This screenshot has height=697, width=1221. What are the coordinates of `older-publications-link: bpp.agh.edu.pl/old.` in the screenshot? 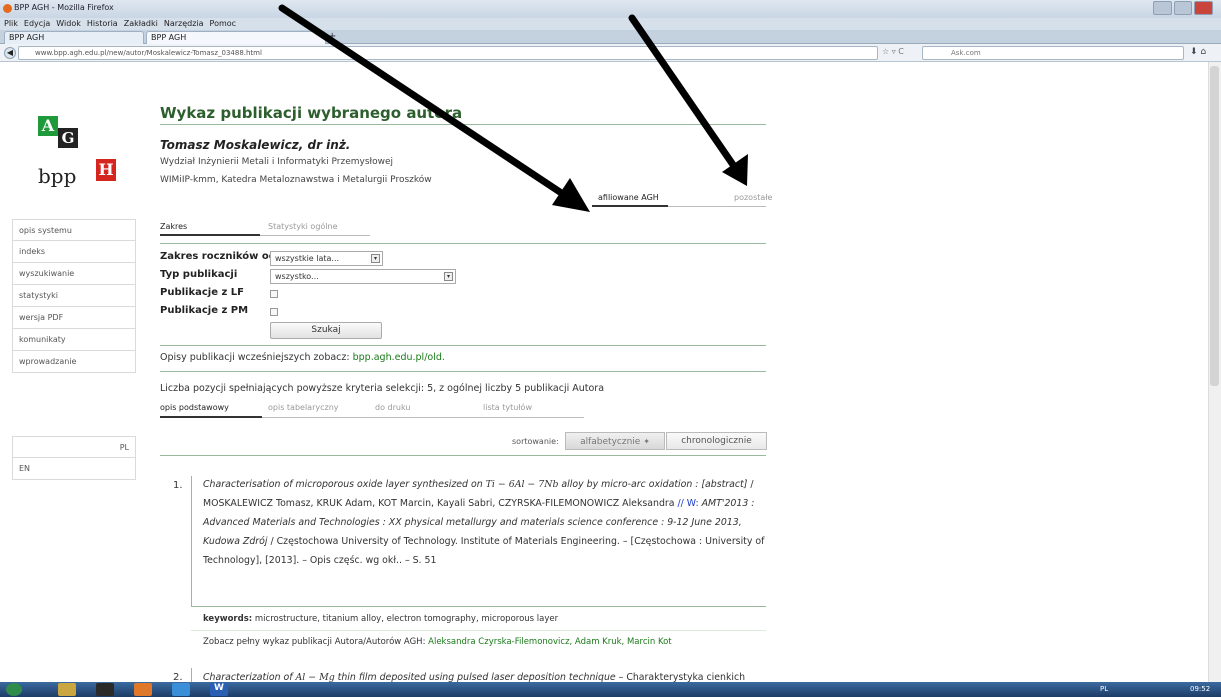 It's located at (399, 357).